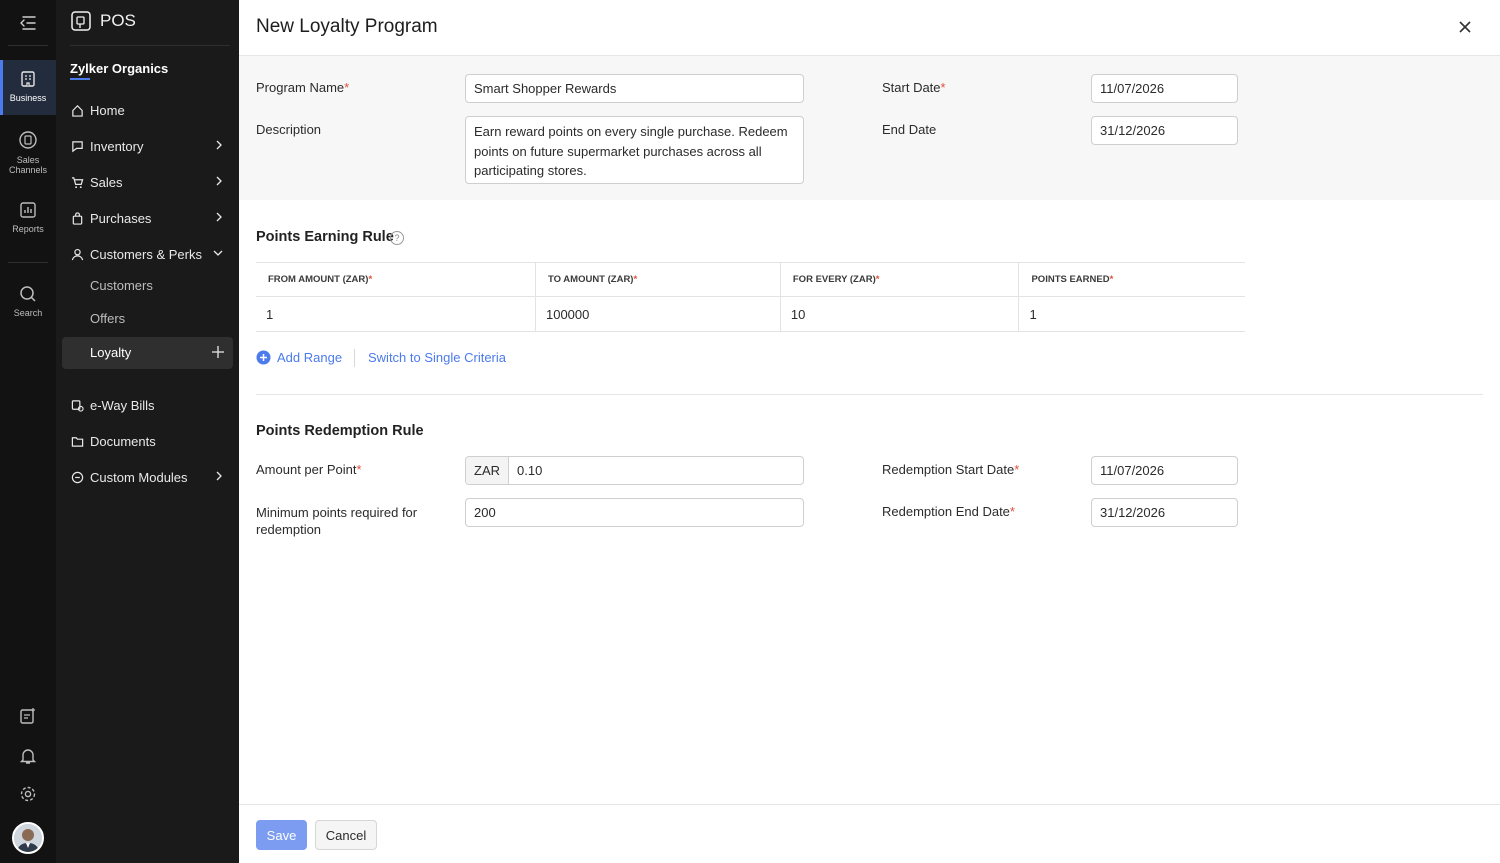 The height and width of the screenshot is (863, 1500). What do you see at coordinates (658, 279) in the screenshot?
I see `column-header-to-amount: TO AMOUNT (ZAR)*` at bounding box center [658, 279].